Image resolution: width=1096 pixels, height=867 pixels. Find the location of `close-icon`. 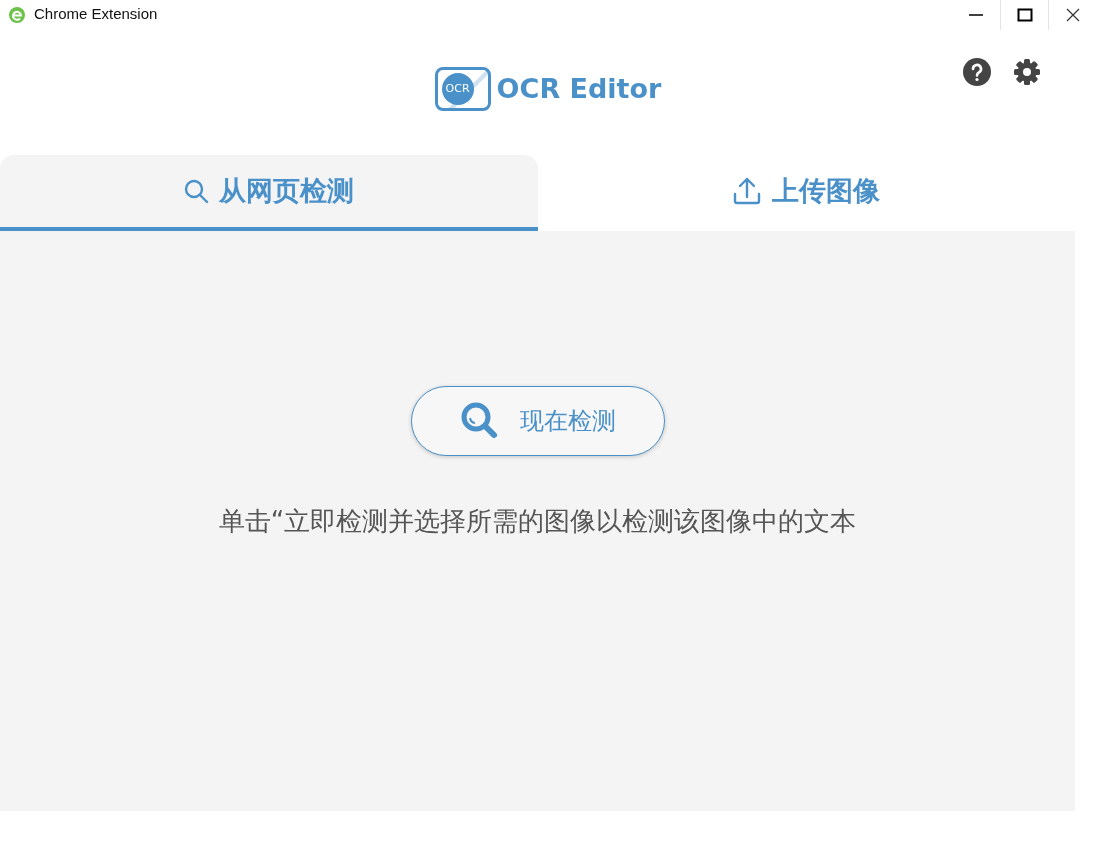

close-icon is located at coordinates (1072, 15).